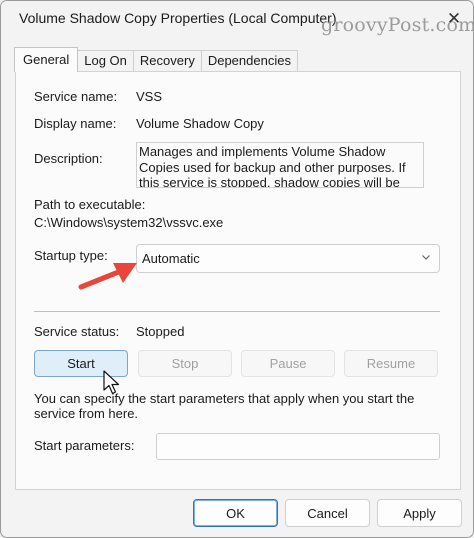 The image size is (474, 538). What do you see at coordinates (160, 331) in the screenshot?
I see `service-status-value: Stopped` at bounding box center [160, 331].